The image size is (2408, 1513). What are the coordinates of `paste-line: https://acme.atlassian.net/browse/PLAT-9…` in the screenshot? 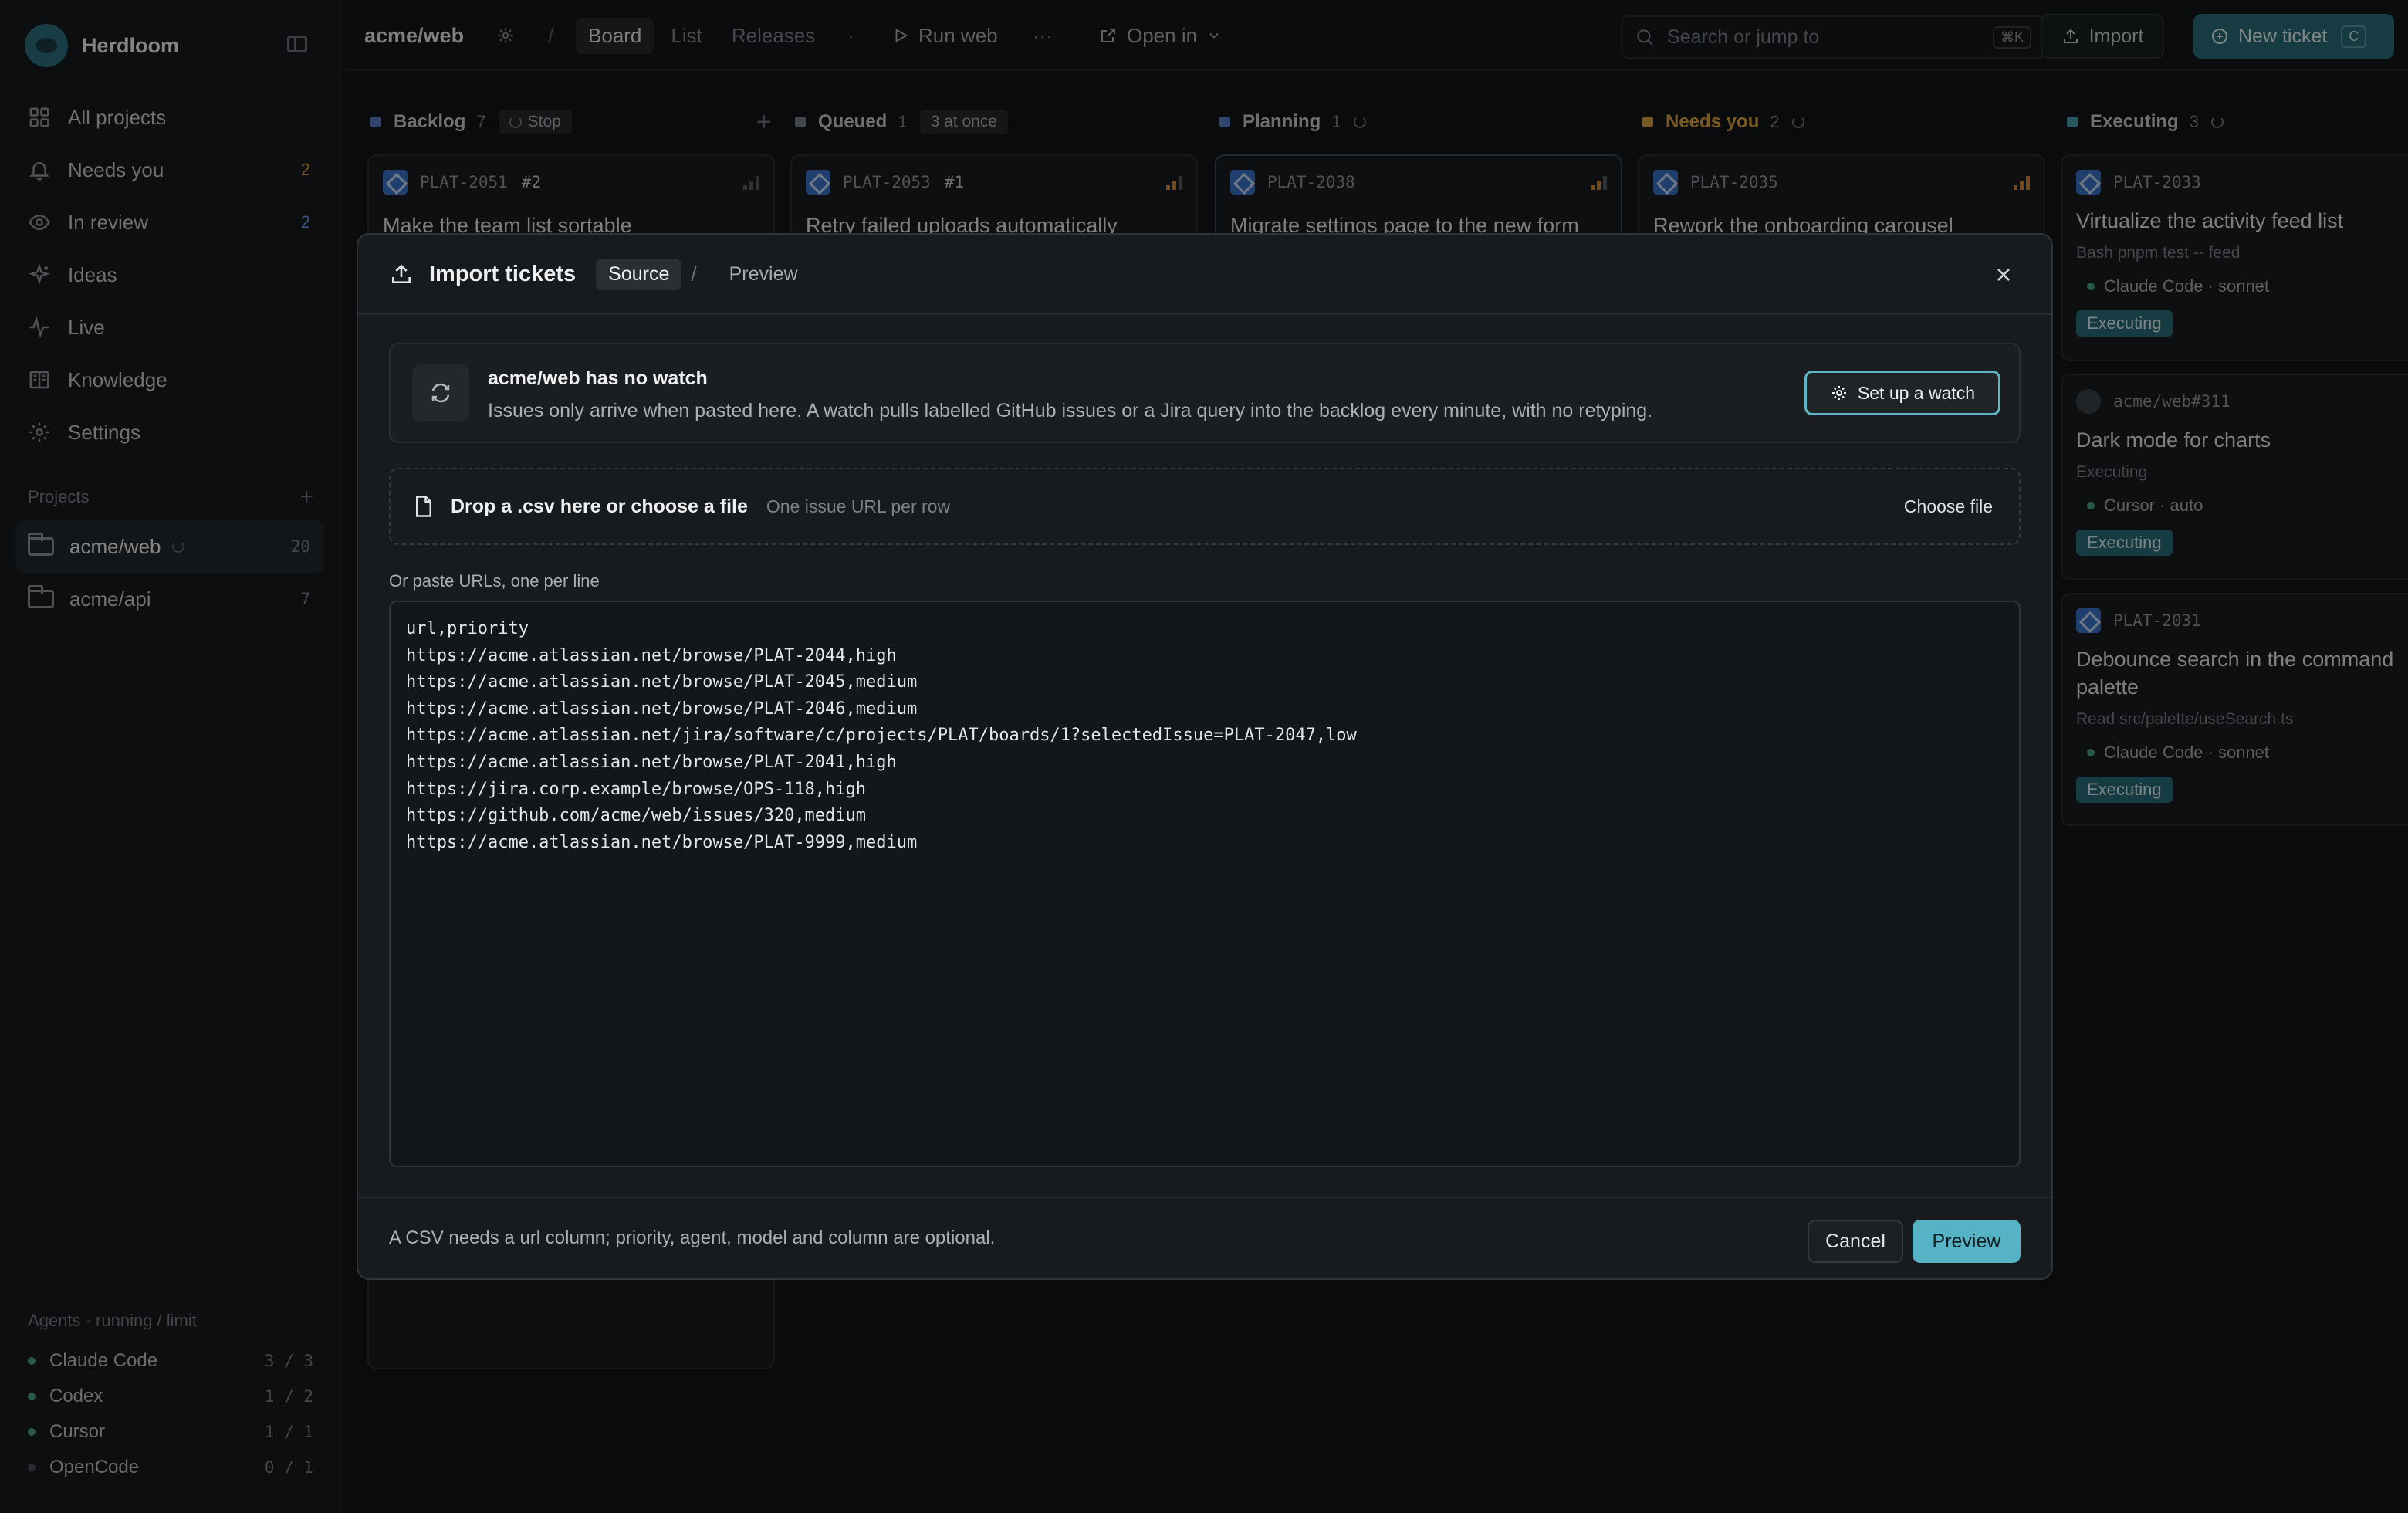 It's located at (662, 842).